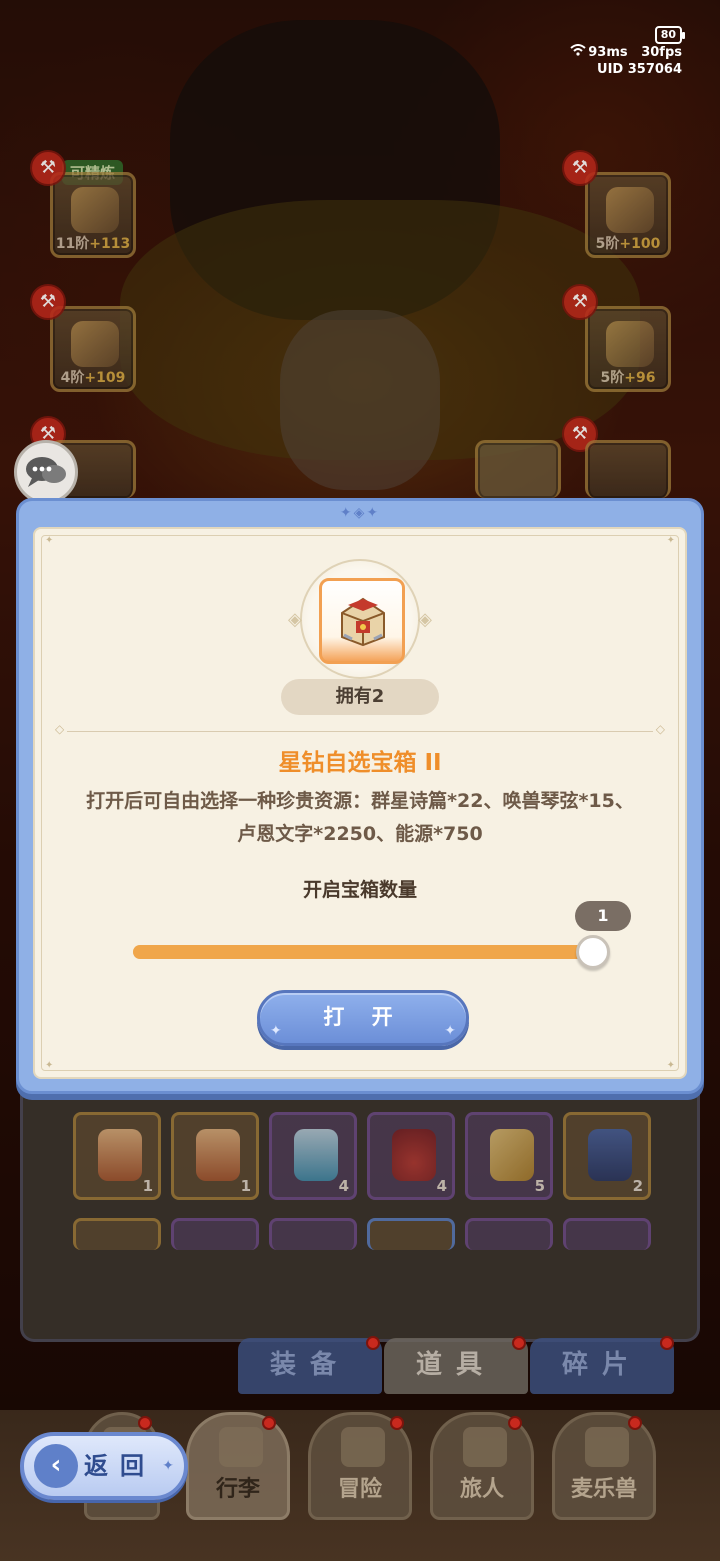 This screenshot has width=720, height=1561. What do you see at coordinates (607, 1447) in the screenshot?
I see `pet-icon` at bounding box center [607, 1447].